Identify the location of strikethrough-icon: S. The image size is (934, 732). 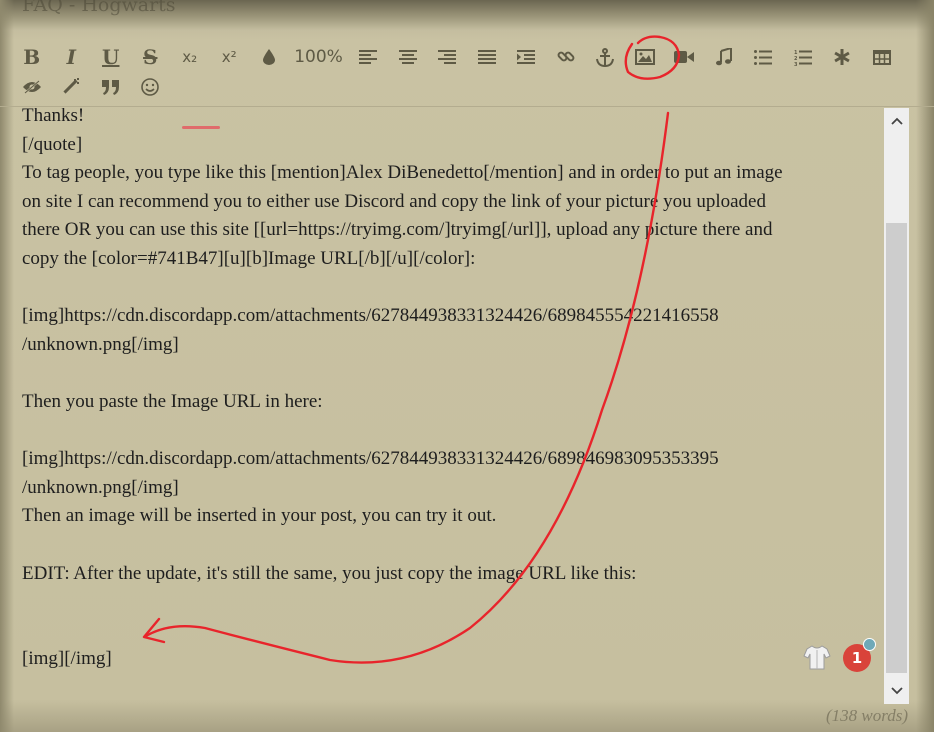
(150, 57).